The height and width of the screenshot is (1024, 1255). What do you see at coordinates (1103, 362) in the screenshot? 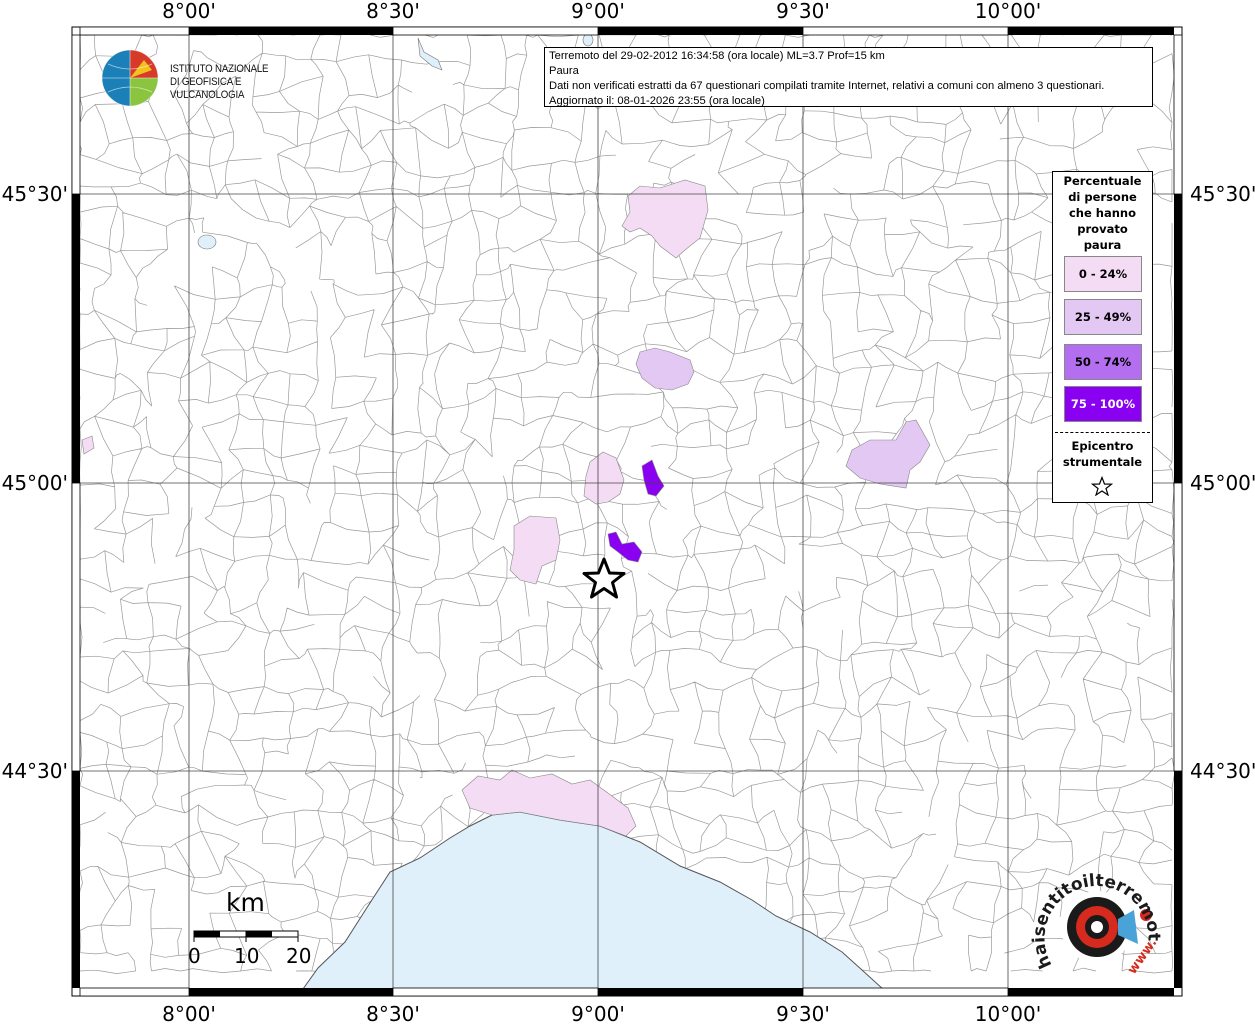
I see `legend-class-50-74: 50 - 74%` at bounding box center [1103, 362].